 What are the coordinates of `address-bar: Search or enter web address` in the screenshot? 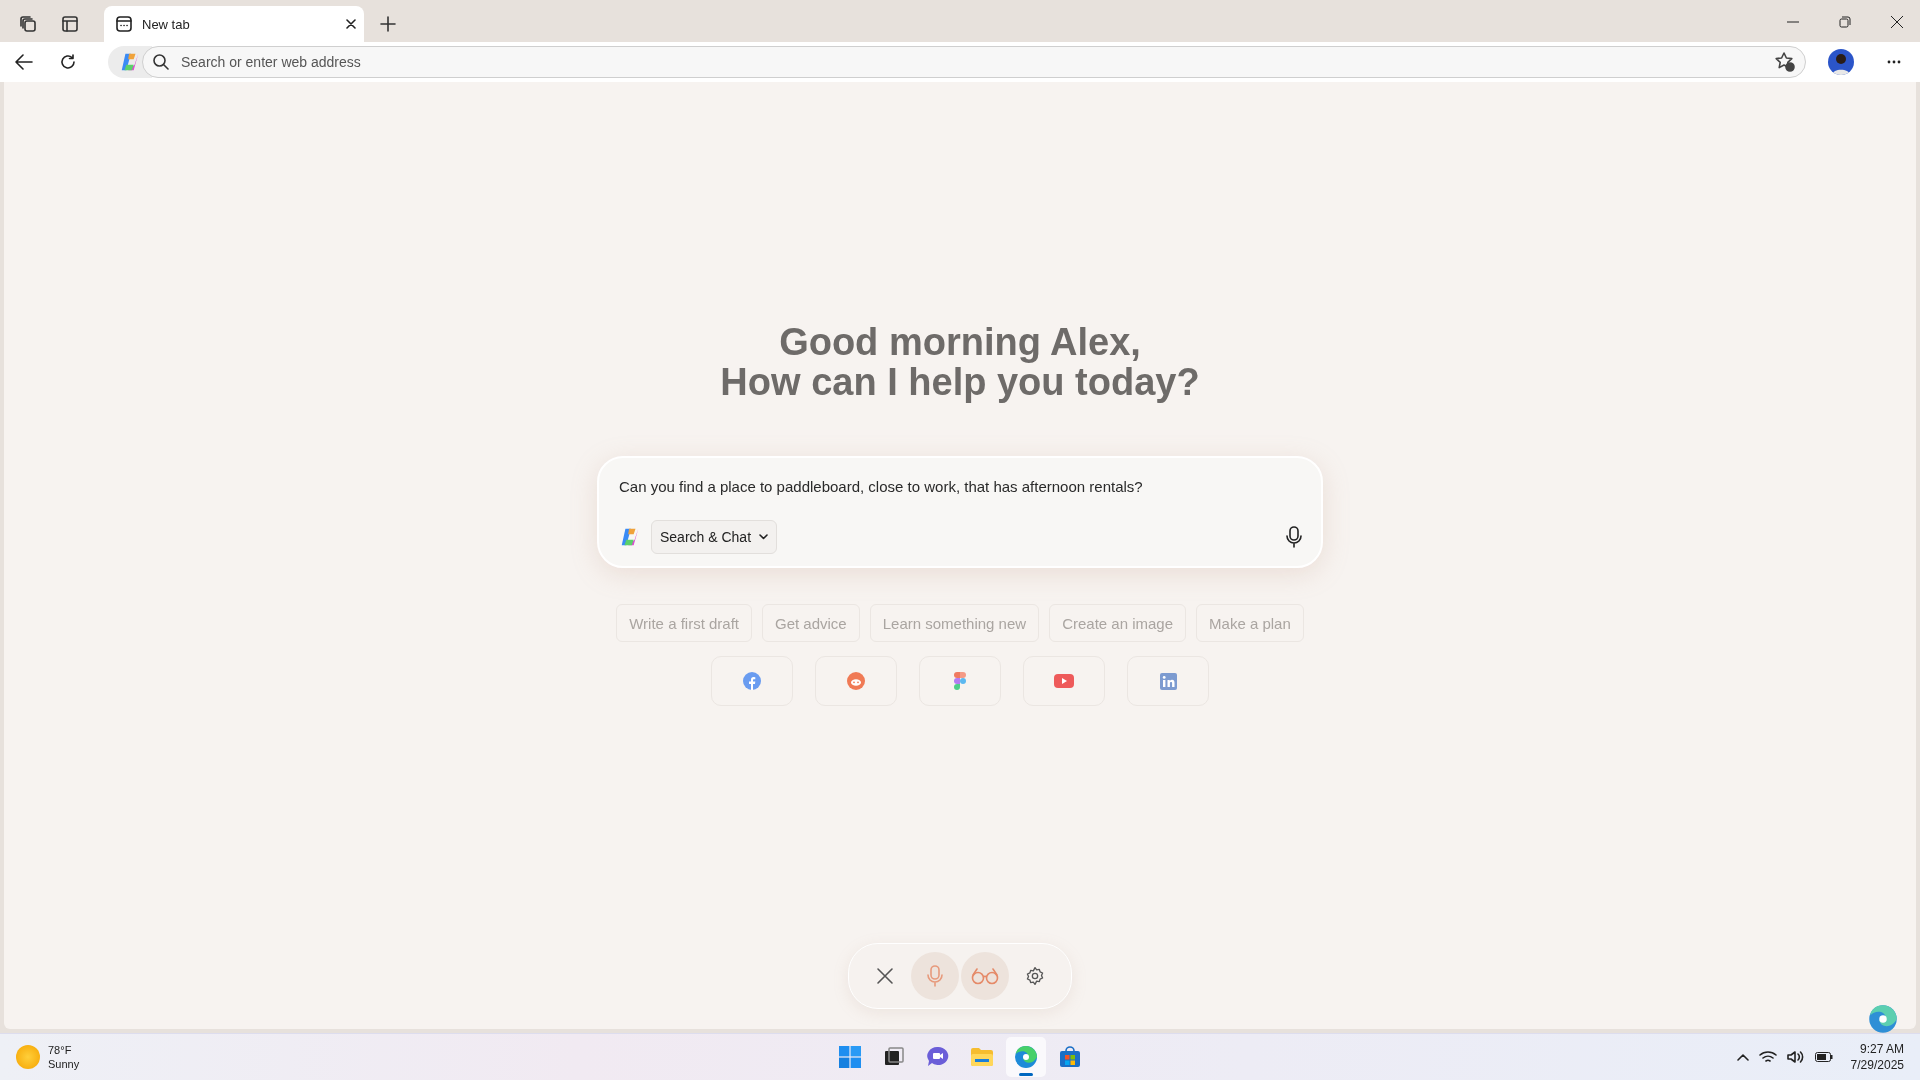 It's located at (974, 62).